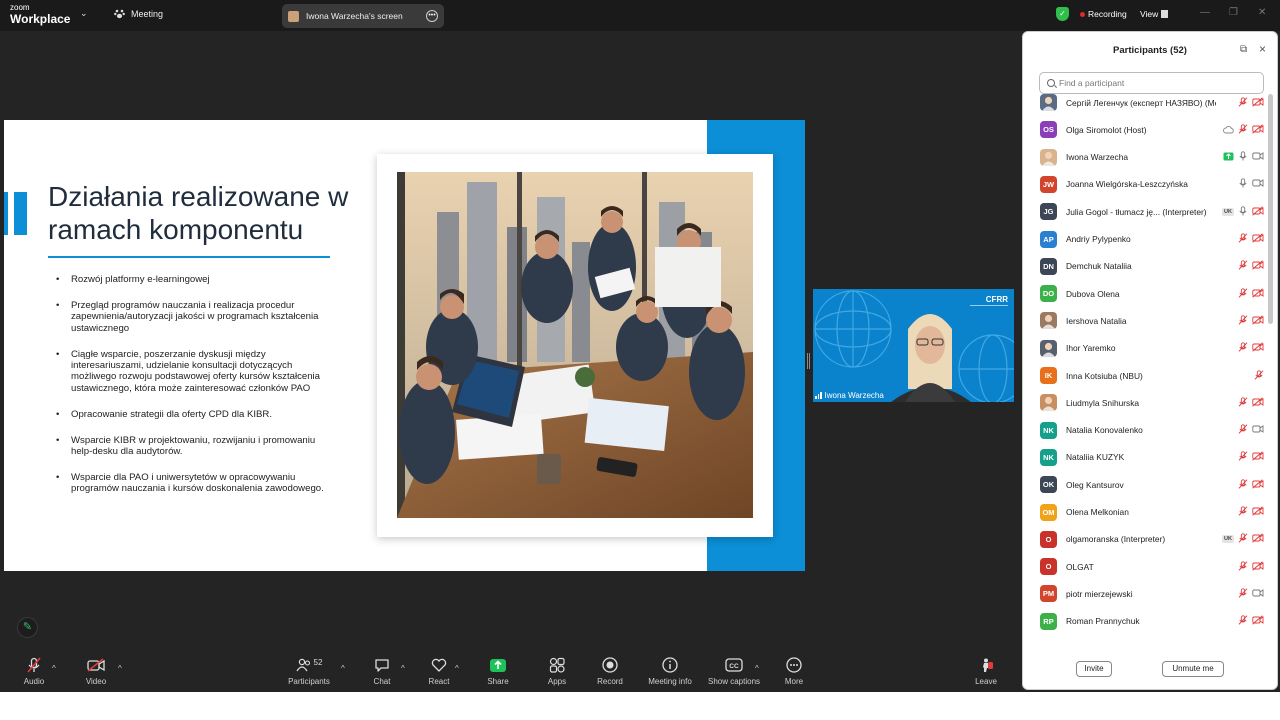 Image resolution: width=1280 pixels, height=720 pixels. What do you see at coordinates (1270, 209) in the screenshot?
I see `scroll-thumb` at bounding box center [1270, 209].